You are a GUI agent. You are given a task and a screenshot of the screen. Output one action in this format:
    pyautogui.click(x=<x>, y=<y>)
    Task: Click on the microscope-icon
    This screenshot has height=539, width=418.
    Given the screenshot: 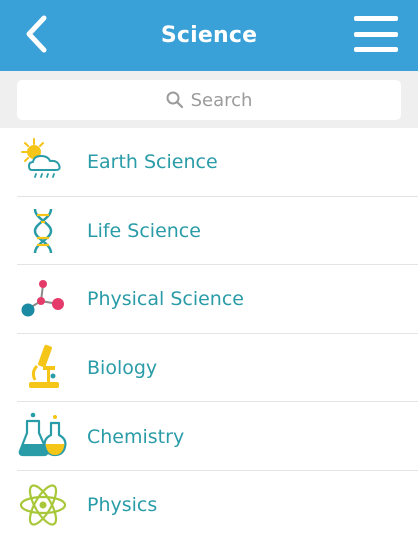 What is the action you would take?
    pyautogui.click(x=43, y=368)
    